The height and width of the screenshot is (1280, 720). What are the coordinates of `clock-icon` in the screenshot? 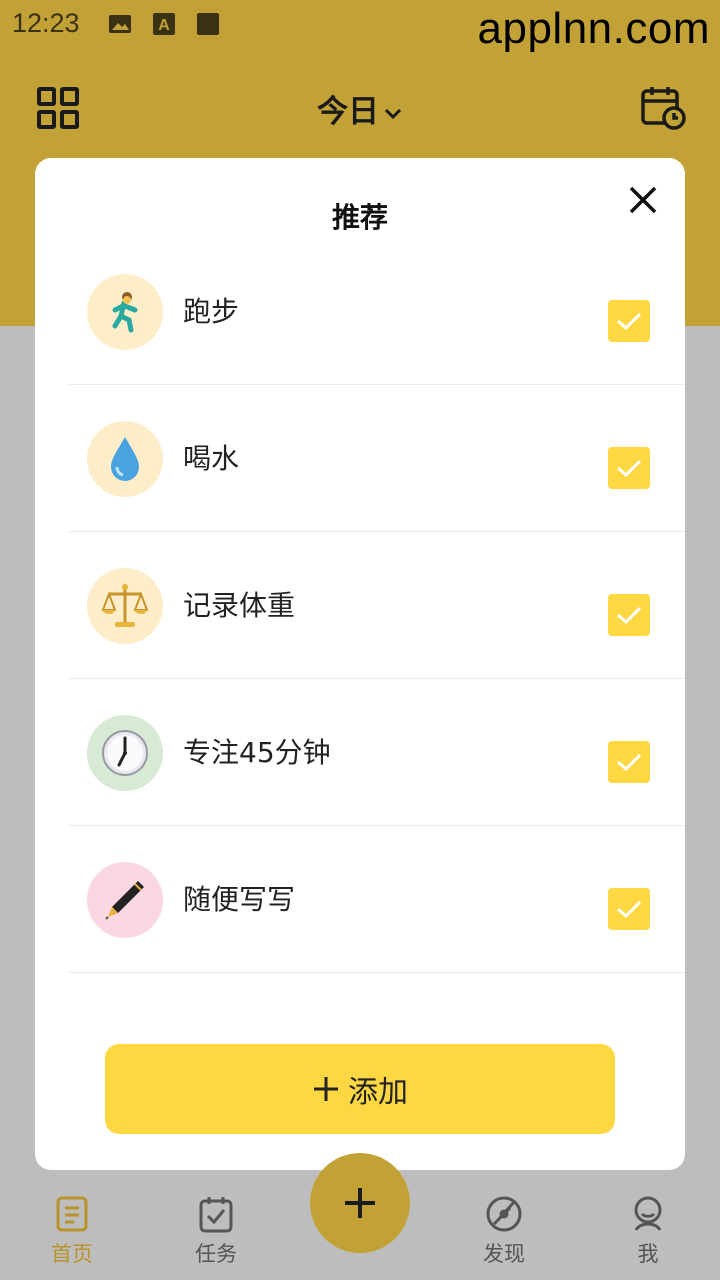 It's located at (125, 753).